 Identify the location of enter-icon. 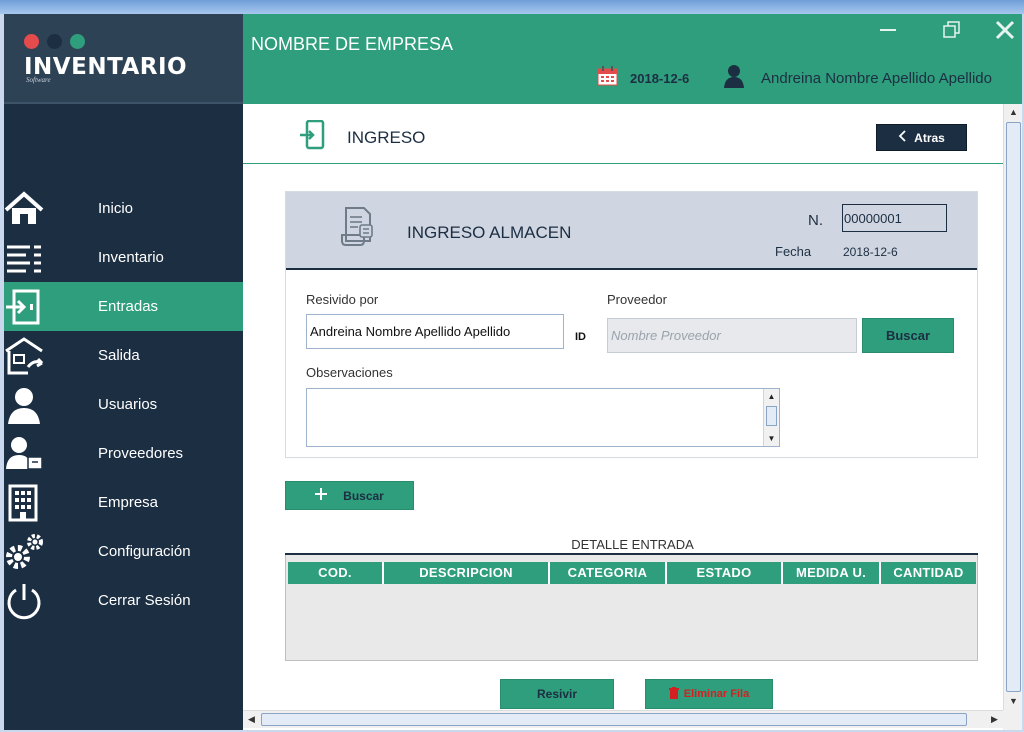
(24, 307).